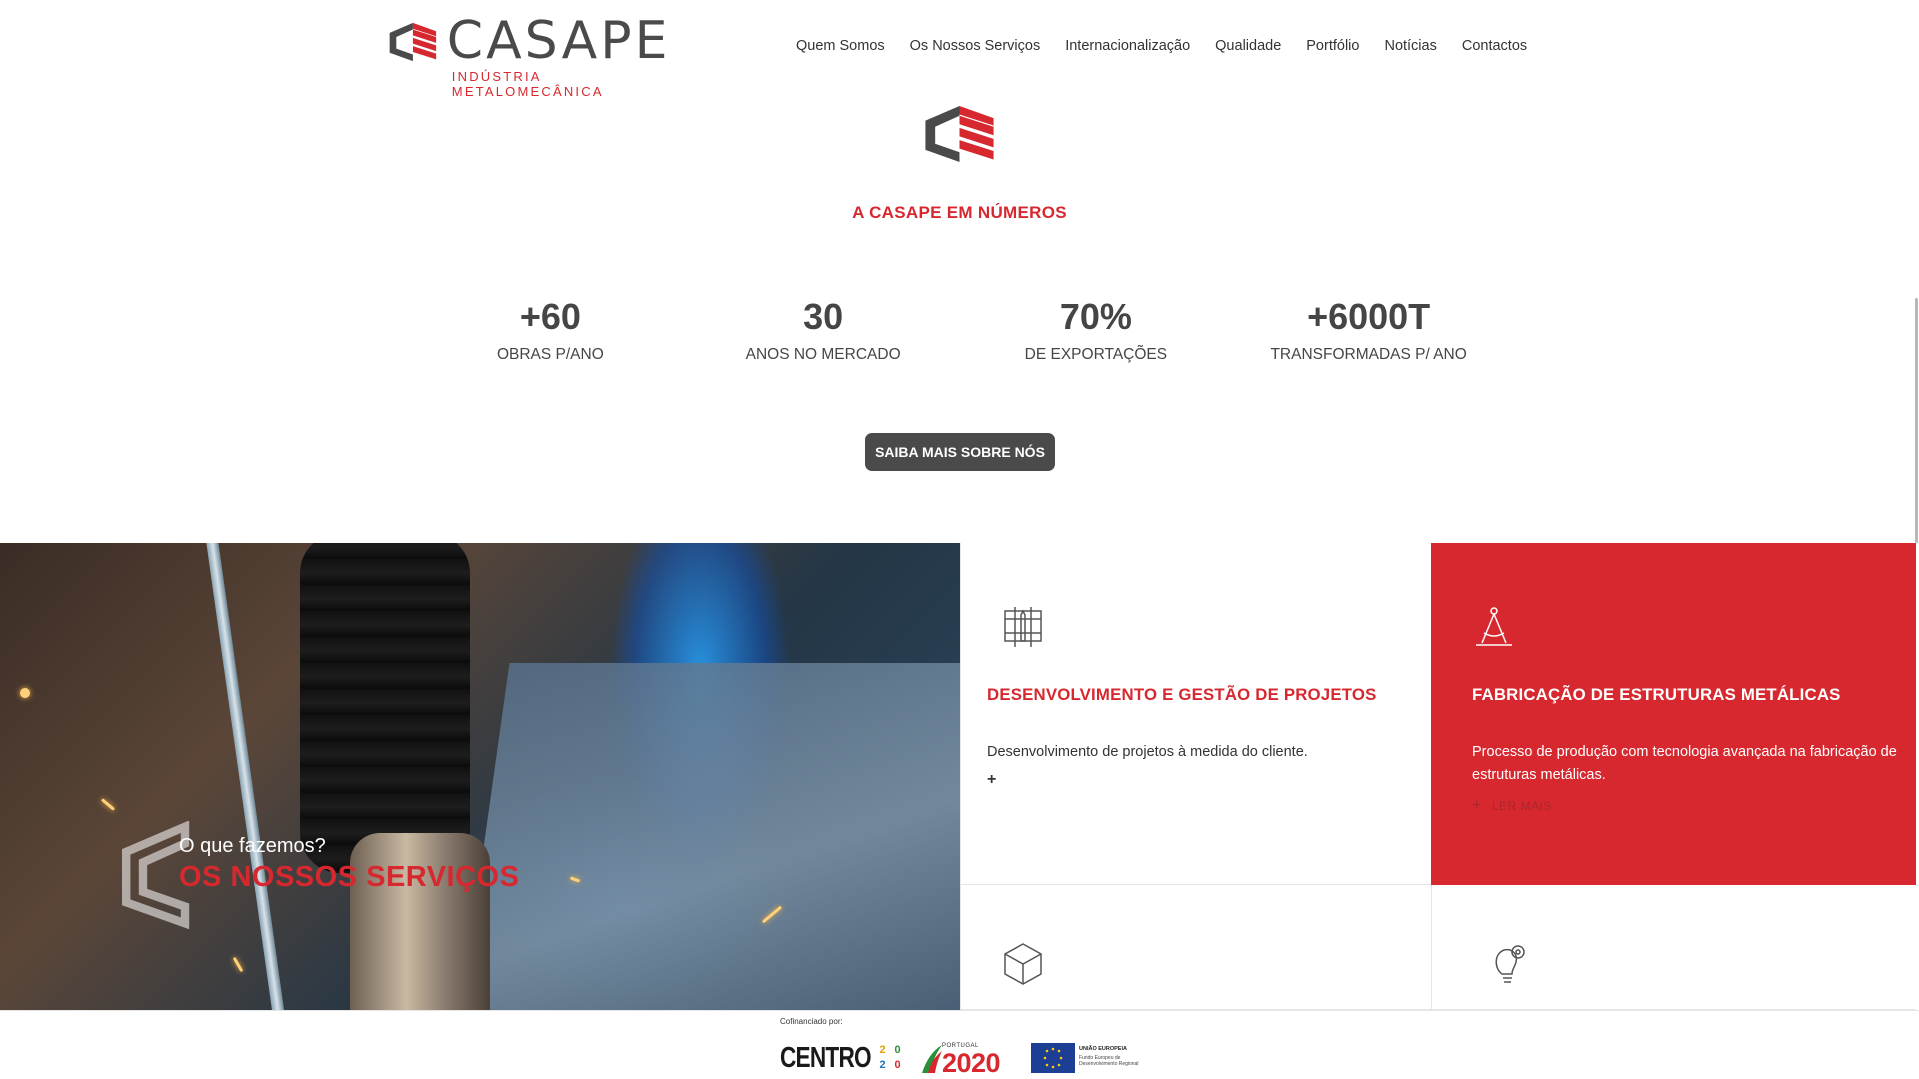 The width and height of the screenshot is (1919, 1079). Describe the element at coordinates (971, 1063) in the screenshot. I see `portugal-year: 2020` at that location.